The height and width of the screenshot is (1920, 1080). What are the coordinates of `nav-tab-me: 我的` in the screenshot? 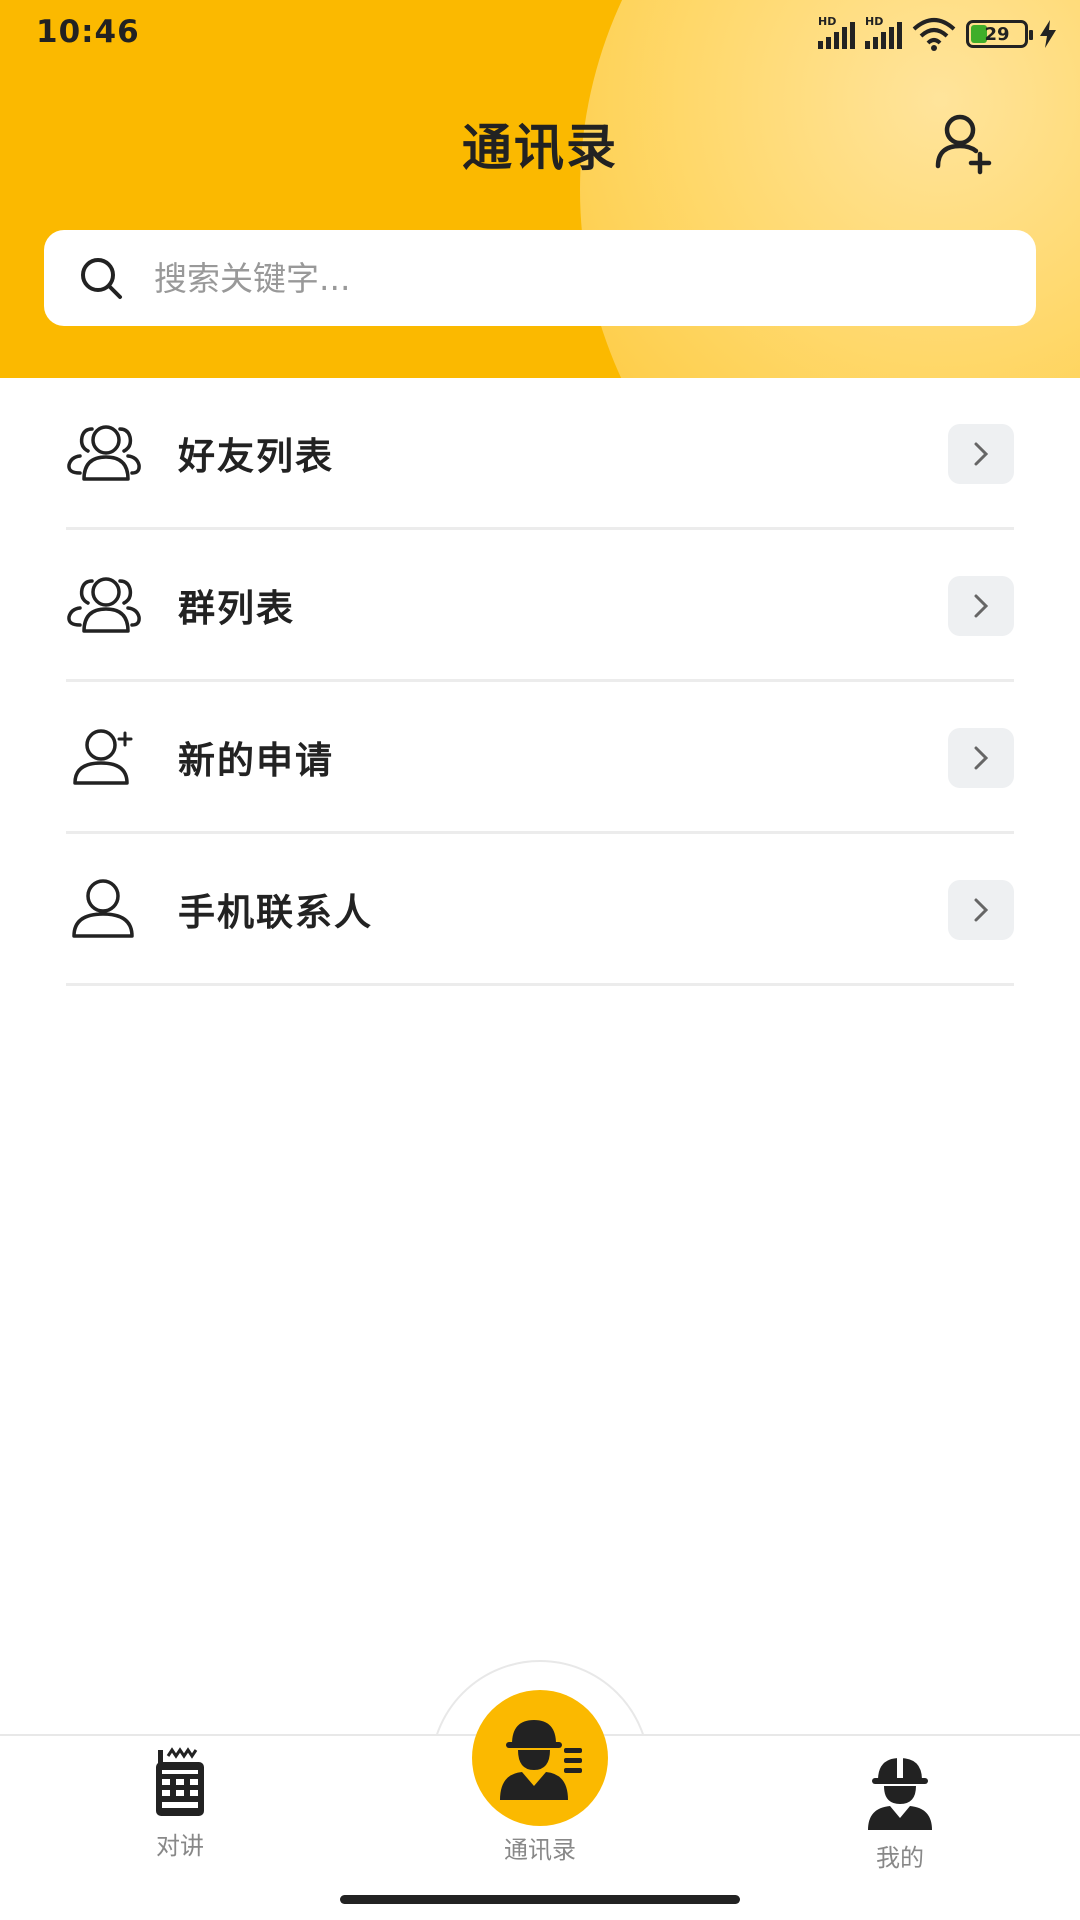 It's located at (900, 1814).